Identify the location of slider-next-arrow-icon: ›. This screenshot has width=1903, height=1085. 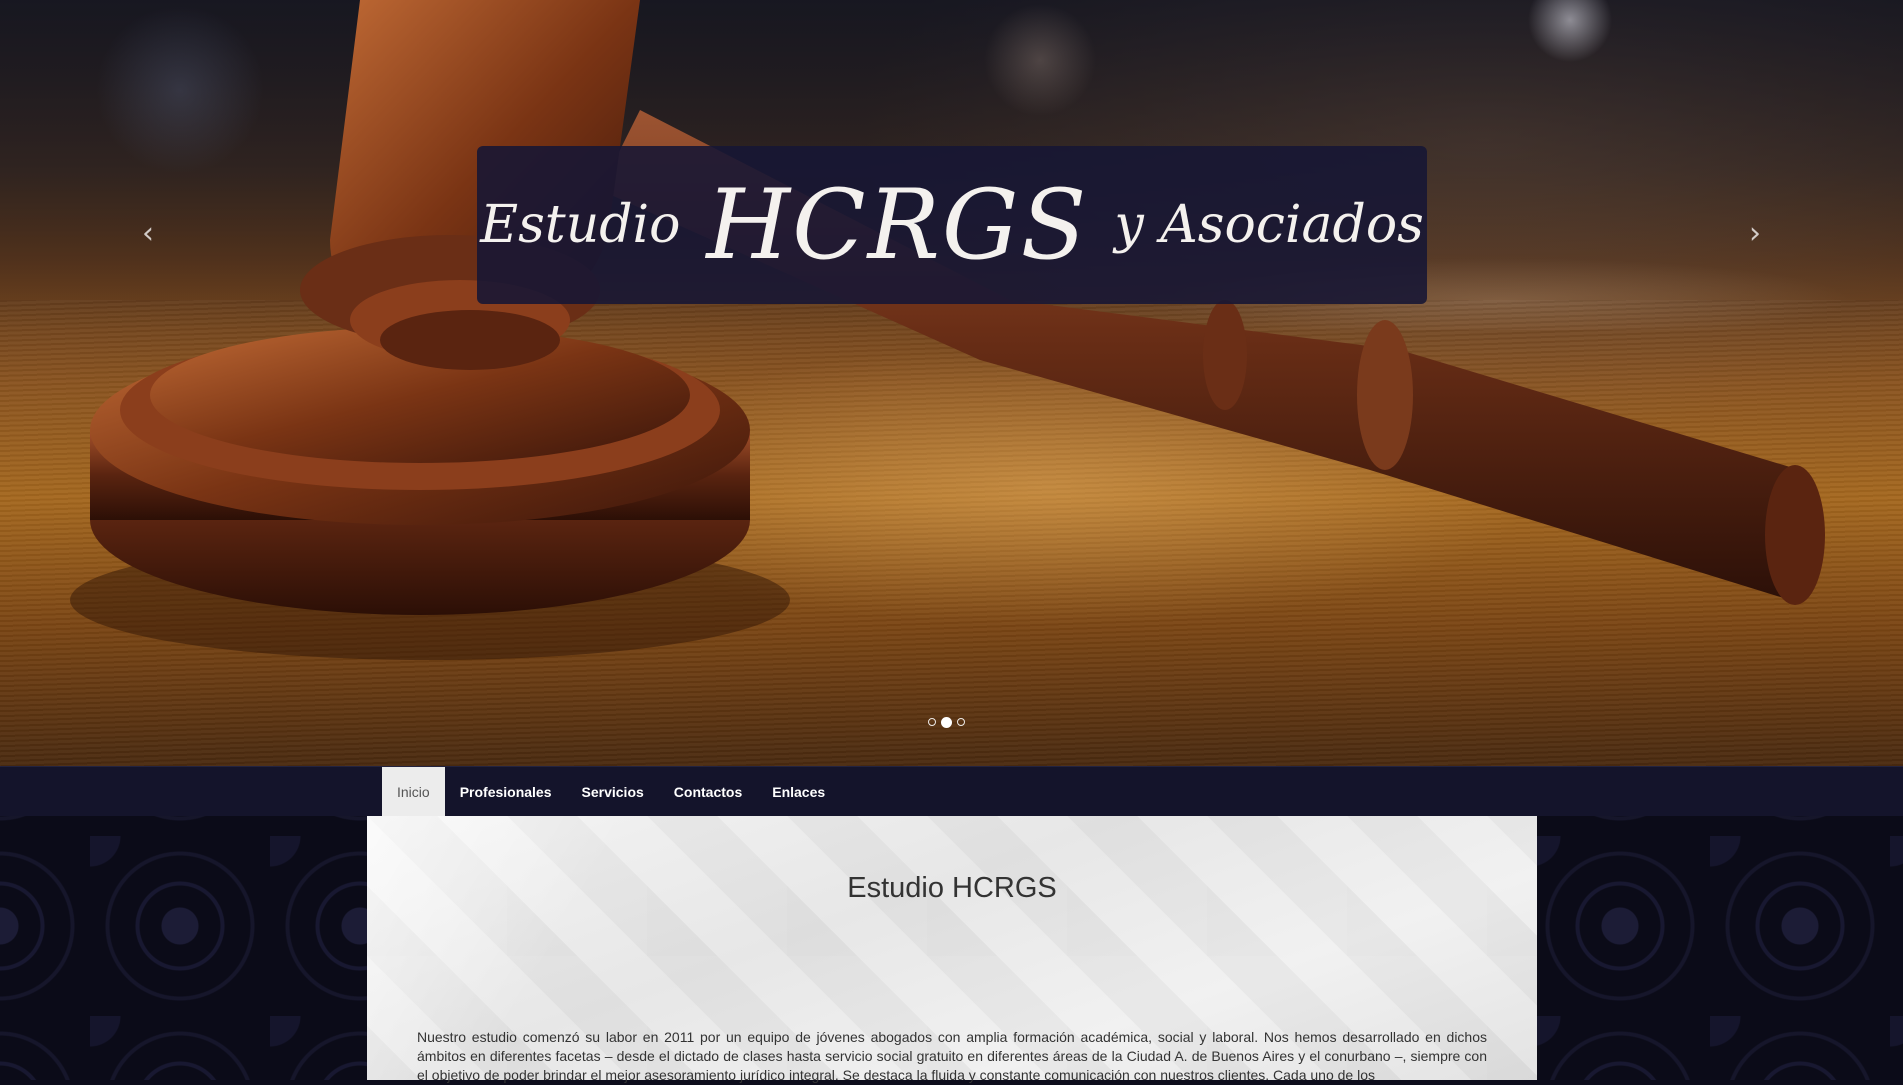
(1755, 234).